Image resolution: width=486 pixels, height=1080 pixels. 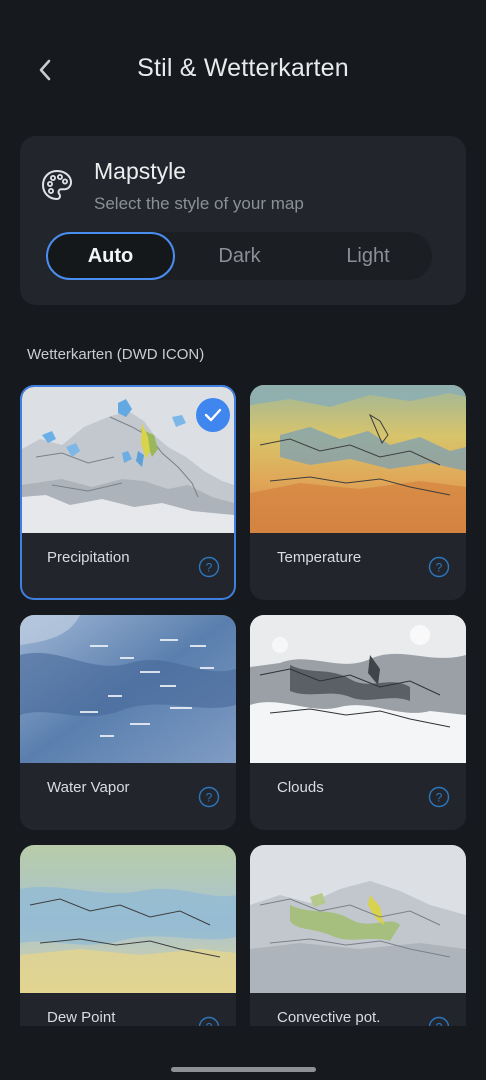 What do you see at coordinates (88, 557) in the screenshot?
I see `map-card-label: Precipitation` at bounding box center [88, 557].